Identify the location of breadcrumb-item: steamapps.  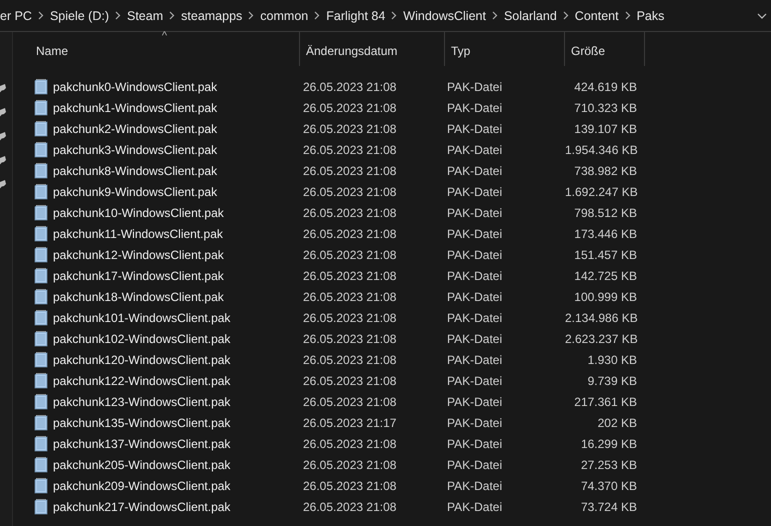
(211, 15).